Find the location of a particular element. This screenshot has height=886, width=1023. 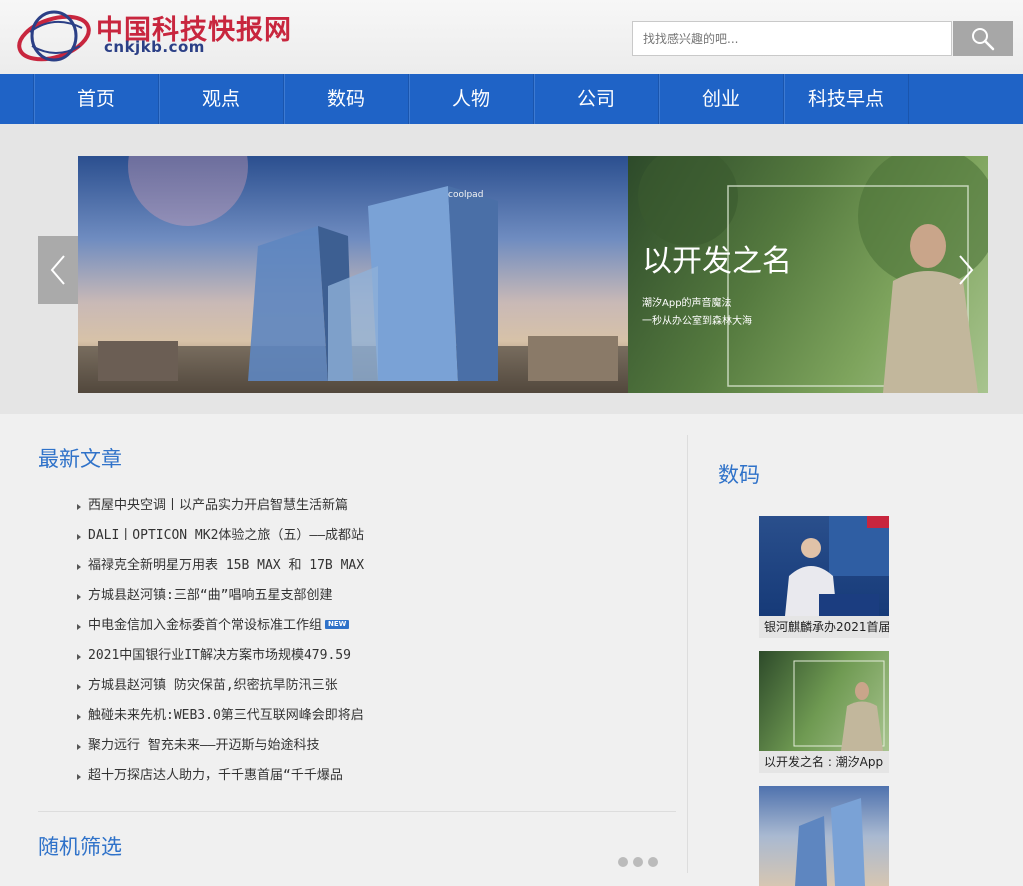

list-item: 中电金信加入金标委首个常设标准工作组 NEW is located at coordinates (220, 630).